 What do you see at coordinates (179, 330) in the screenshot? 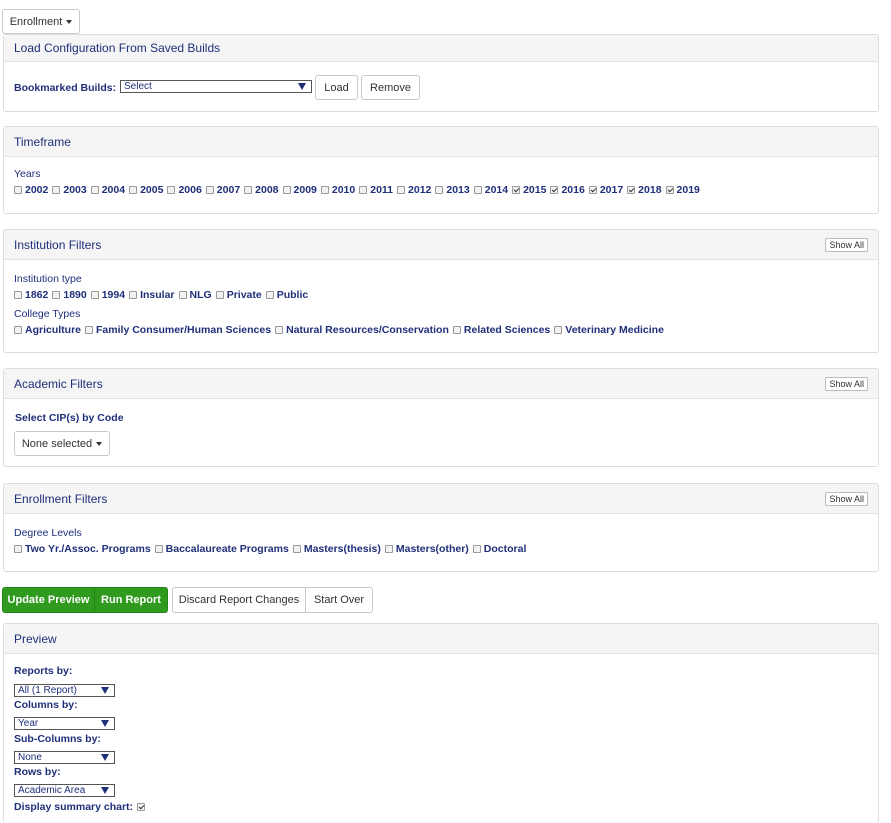
I see `college-type-option: Family Consumer/Human Sciences` at bounding box center [179, 330].